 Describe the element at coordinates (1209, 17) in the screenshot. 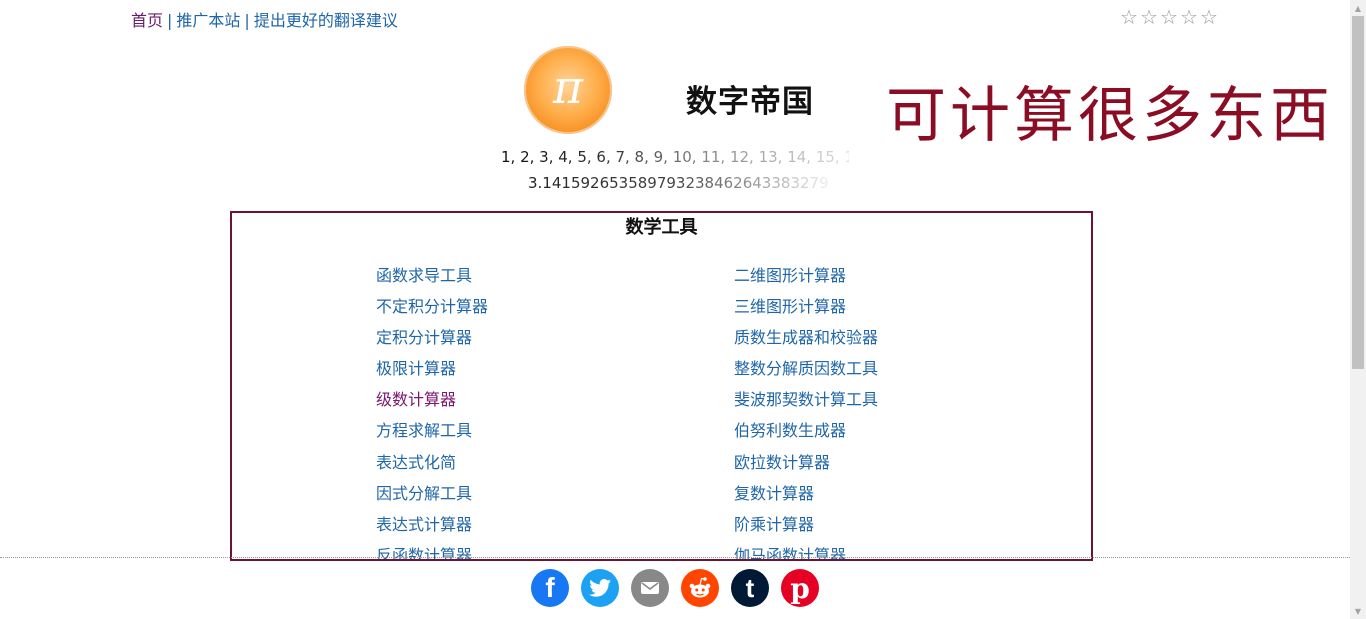

I see `star-icon-5: ☆` at that location.